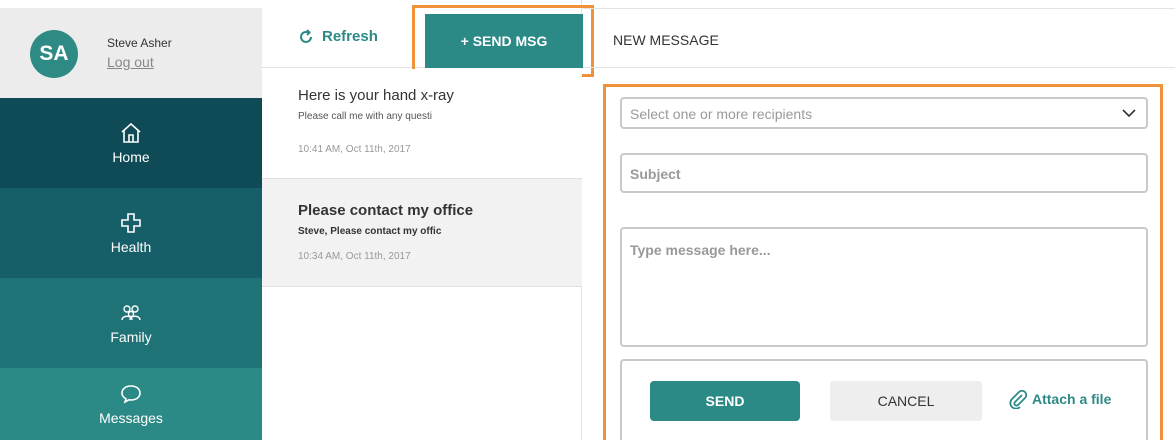 The height and width of the screenshot is (440, 1175). I want to click on sidebar-item-messages: Messages, so click(136, 404).